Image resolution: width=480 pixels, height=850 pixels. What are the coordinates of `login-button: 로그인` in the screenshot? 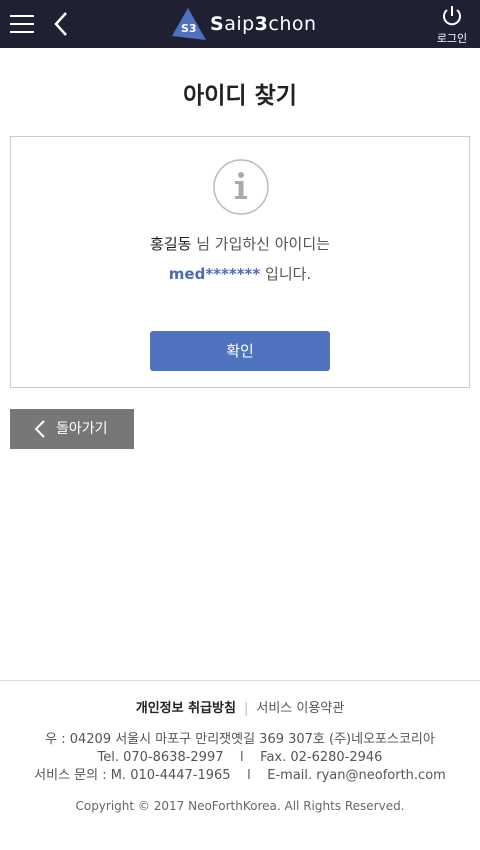 It's located at (452, 25).